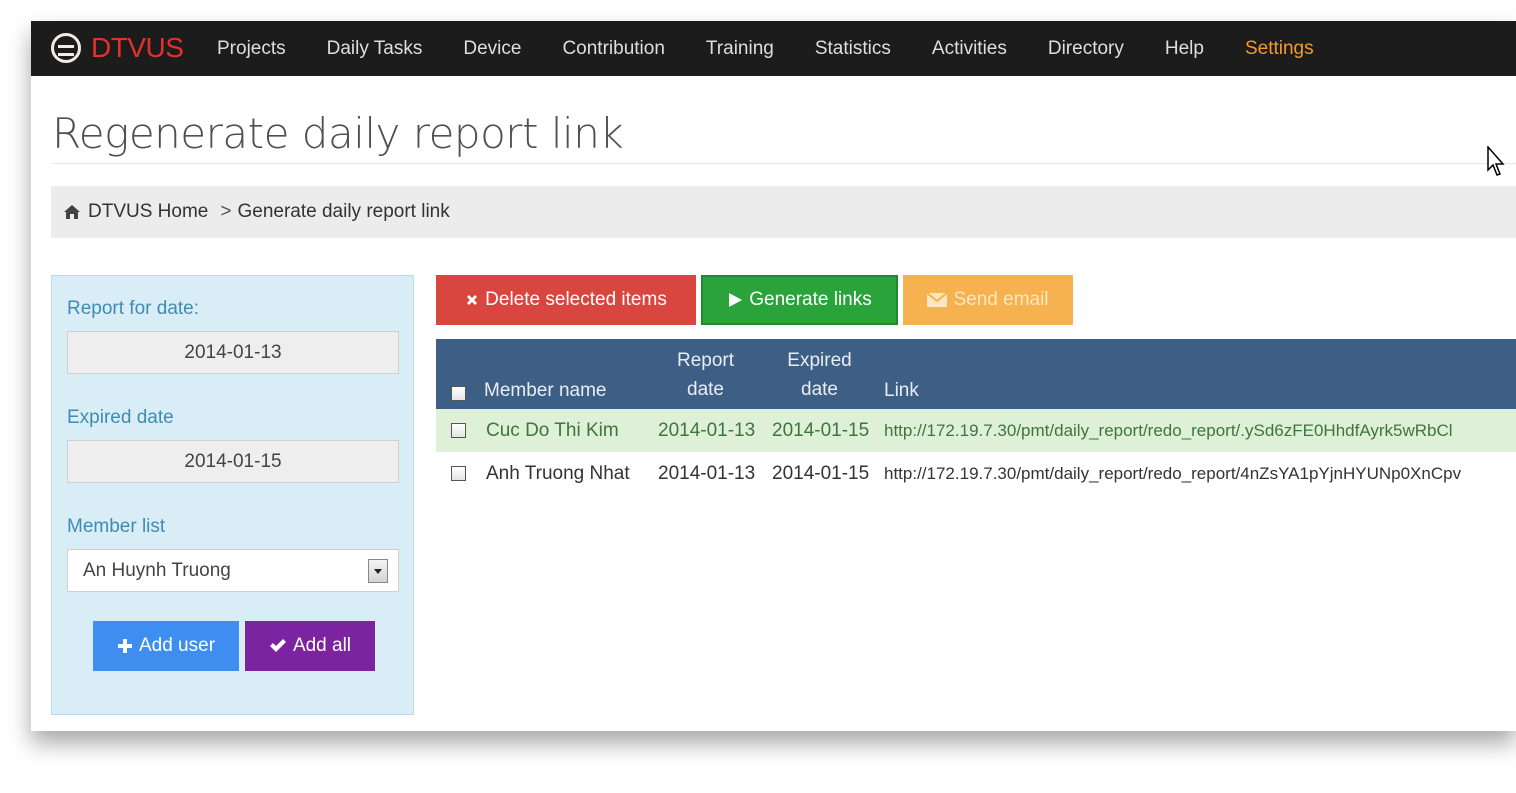  I want to click on delete-selected-button: Delete selected items, so click(566, 300).